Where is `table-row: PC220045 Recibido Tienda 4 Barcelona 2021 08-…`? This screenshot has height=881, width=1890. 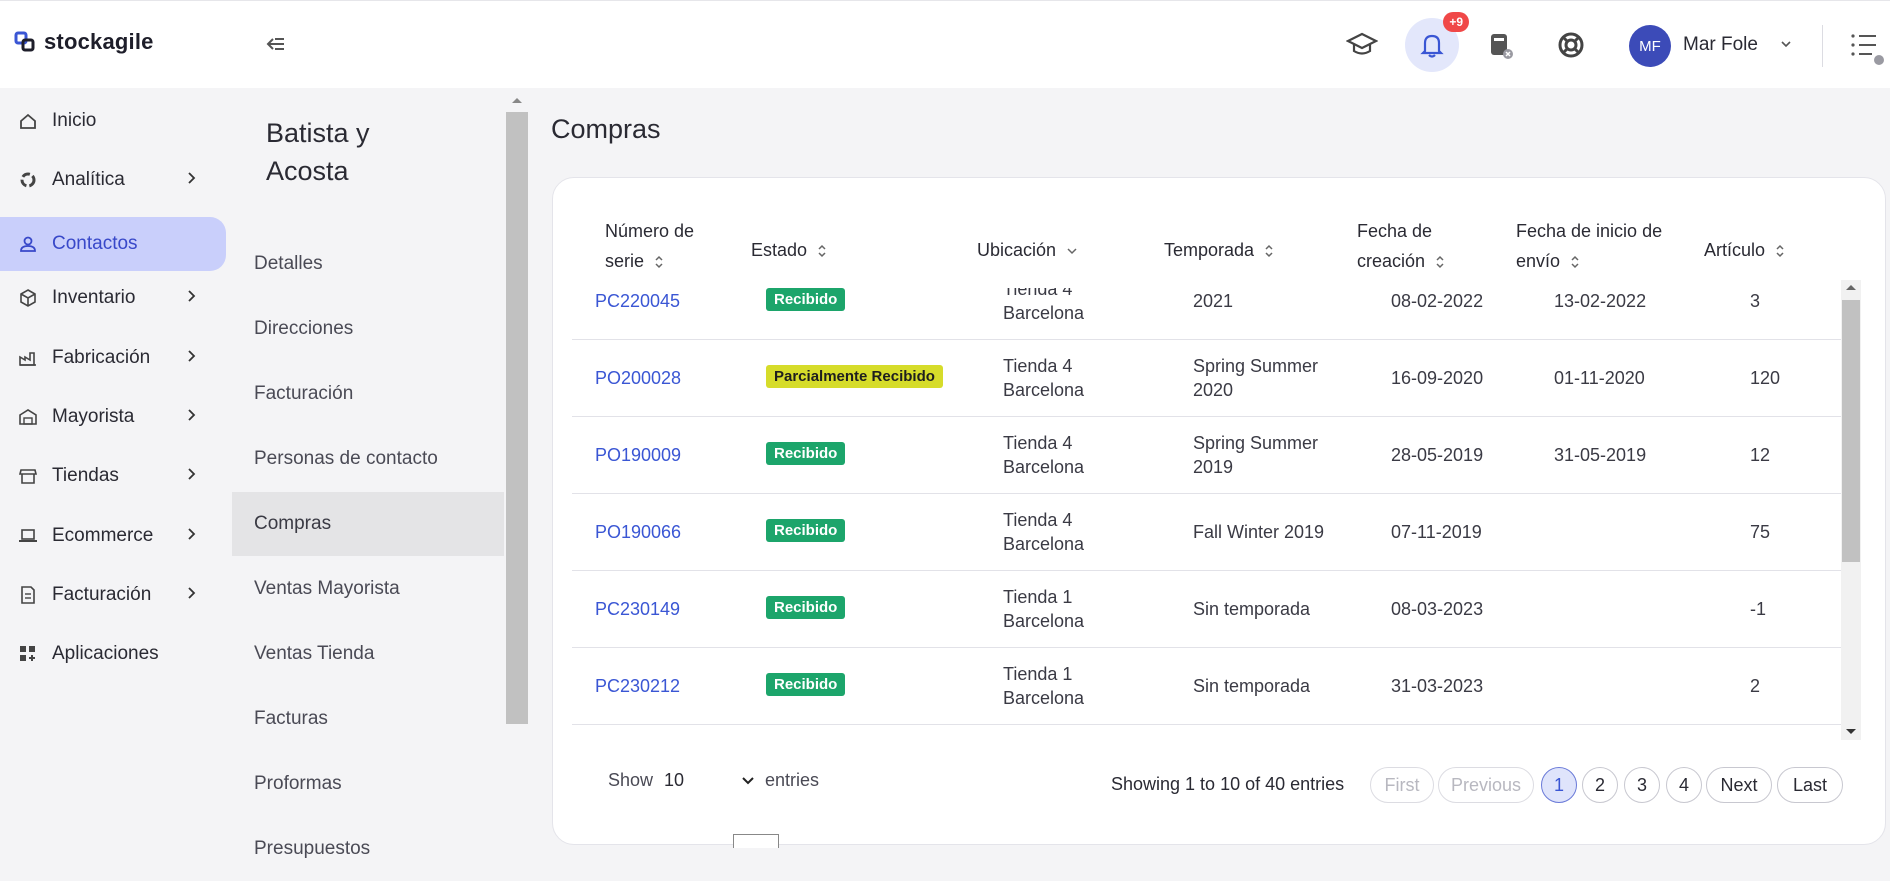 table-row: PC220045 Recibido Tienda 4 Barcelona 2021 08-… is located at coordinates (1207, 314).